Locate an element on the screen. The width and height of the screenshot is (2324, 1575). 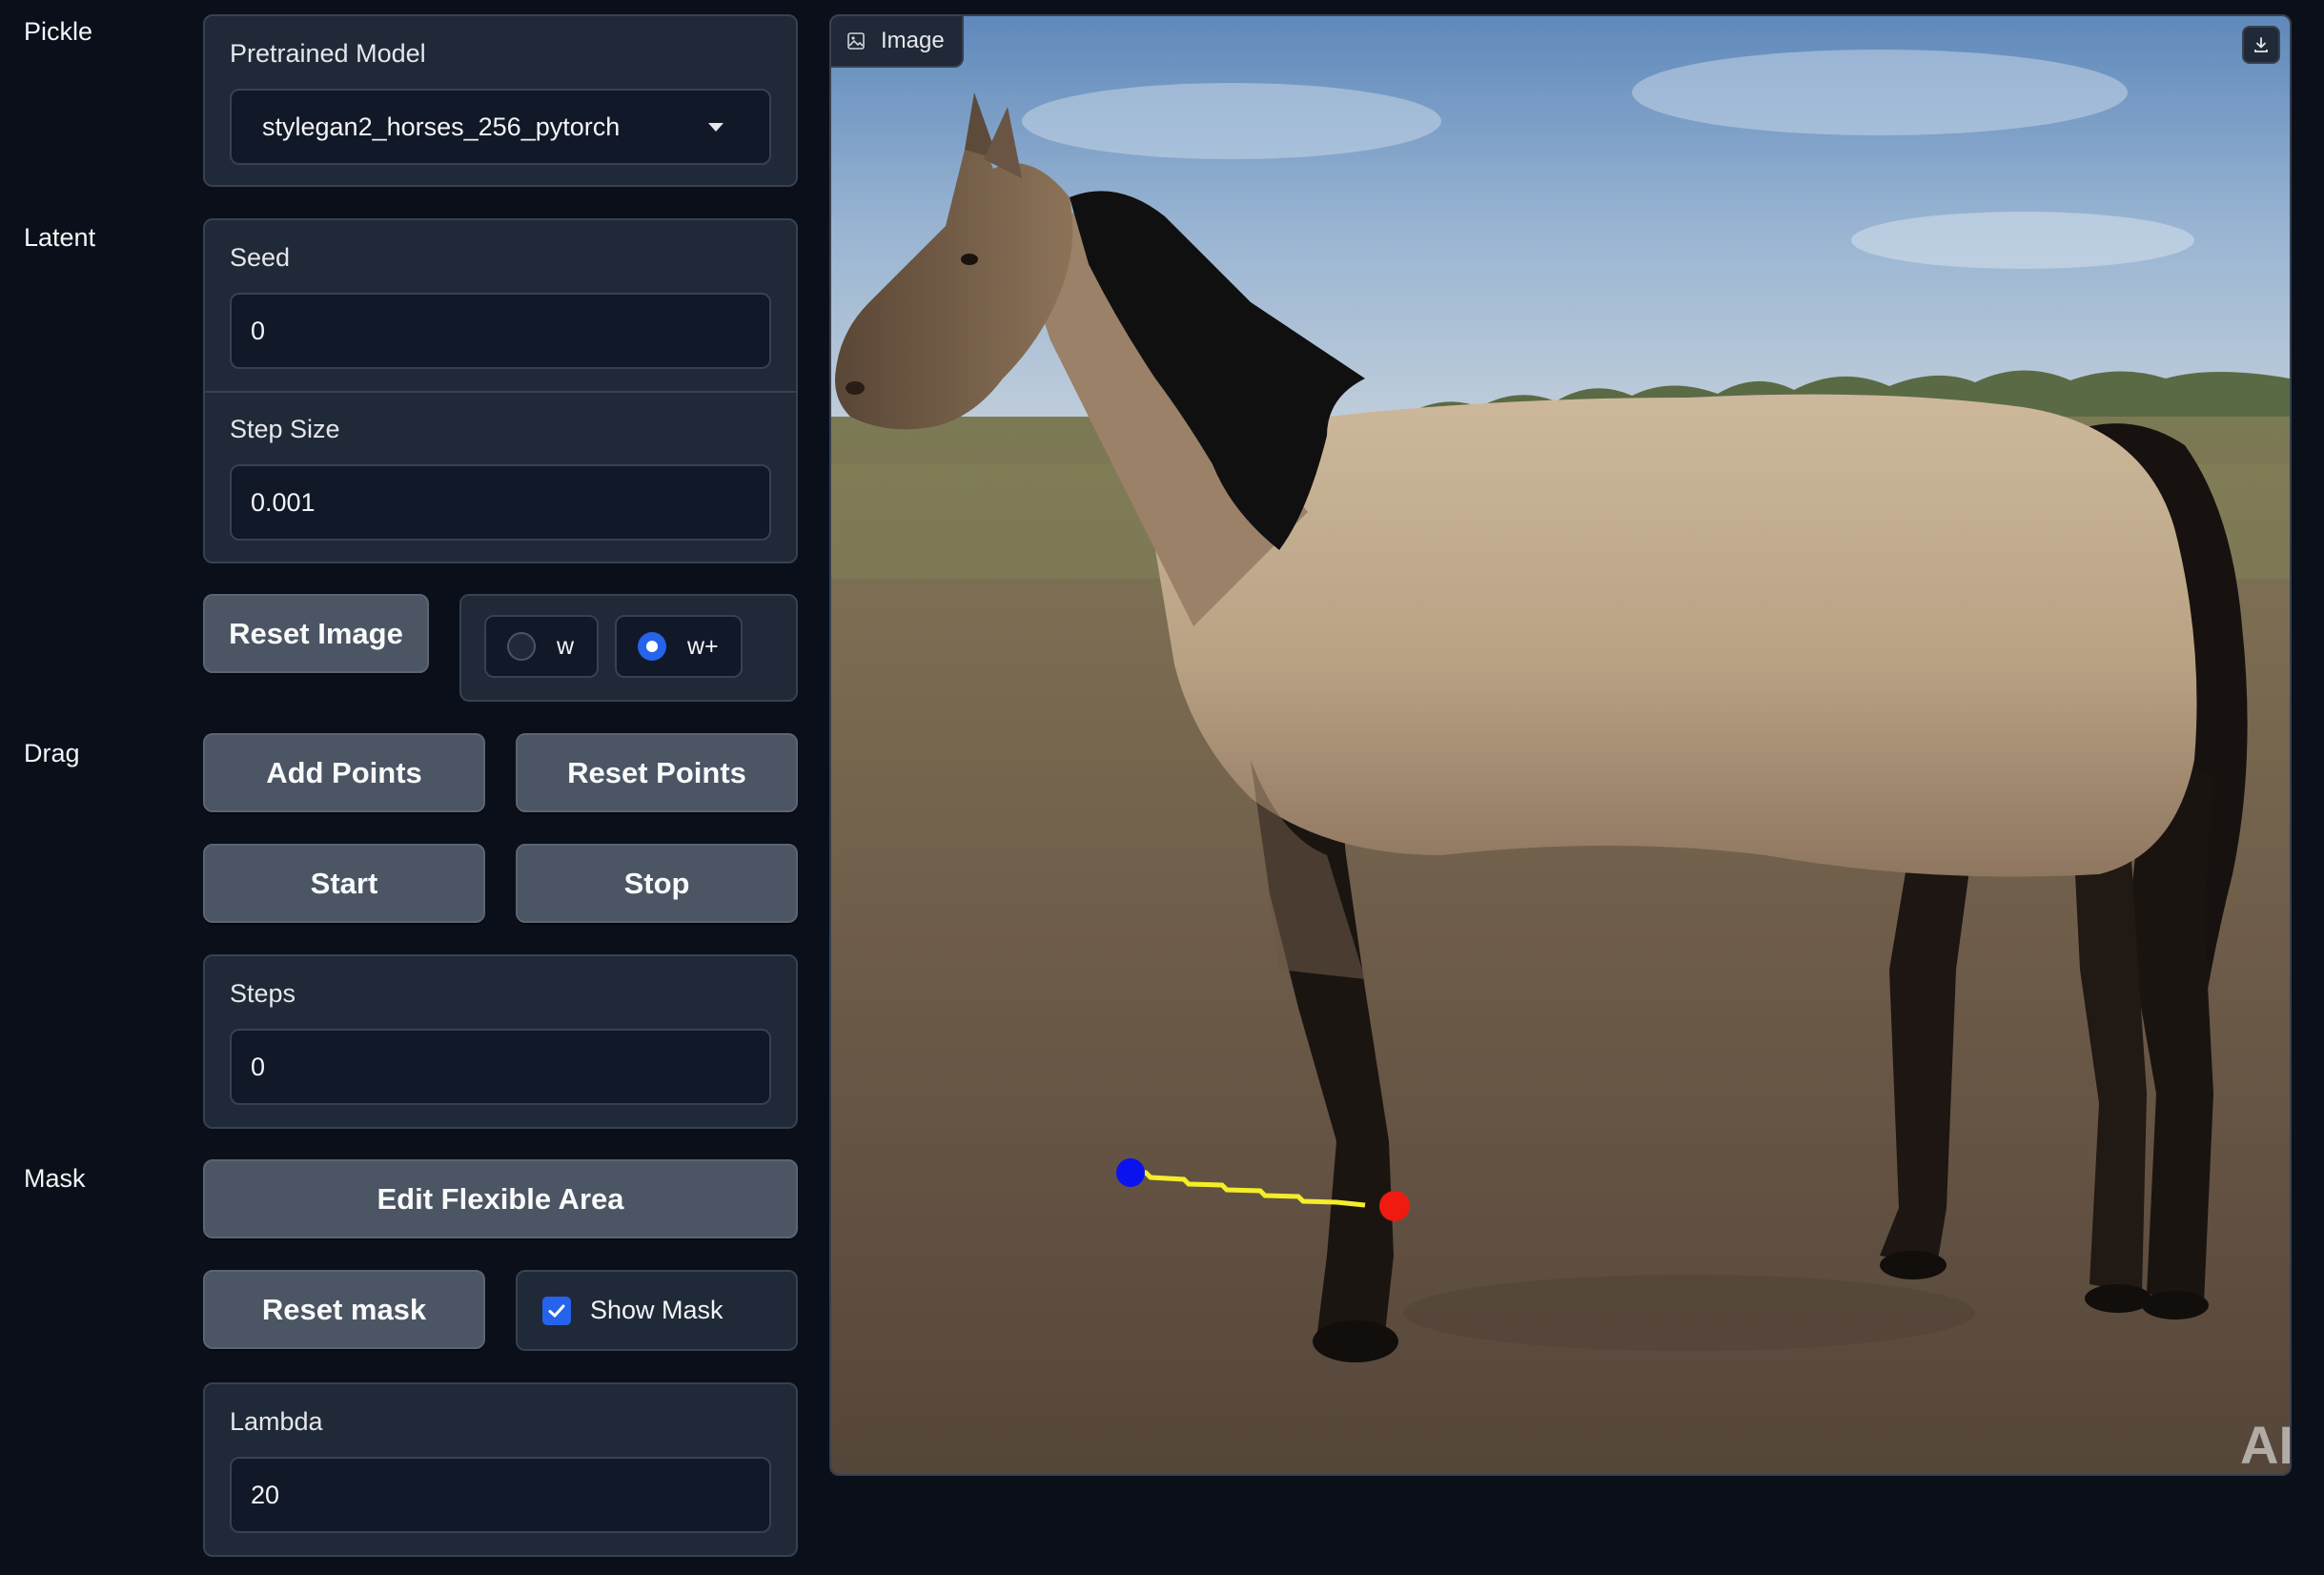
steps-value: 0 is located at coordinates (258, 1066).